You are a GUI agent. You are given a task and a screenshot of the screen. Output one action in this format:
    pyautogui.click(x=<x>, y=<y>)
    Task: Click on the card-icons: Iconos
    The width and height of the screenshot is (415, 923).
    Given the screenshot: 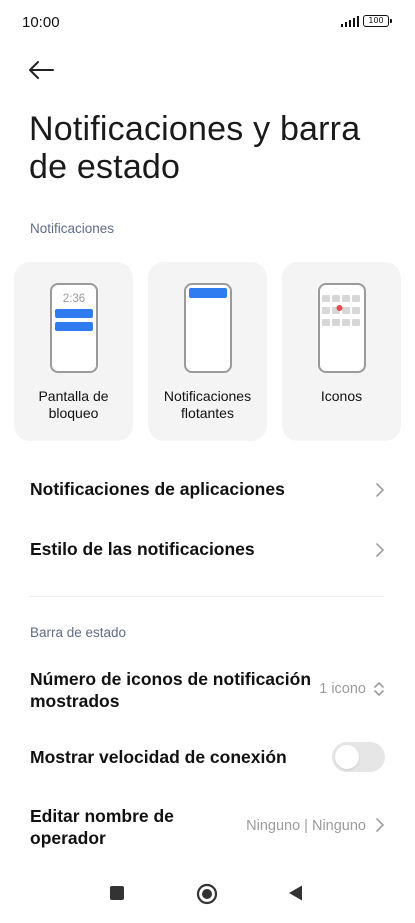 What is the action you would take?
    pyautogui.click(x=341, y=351)
    